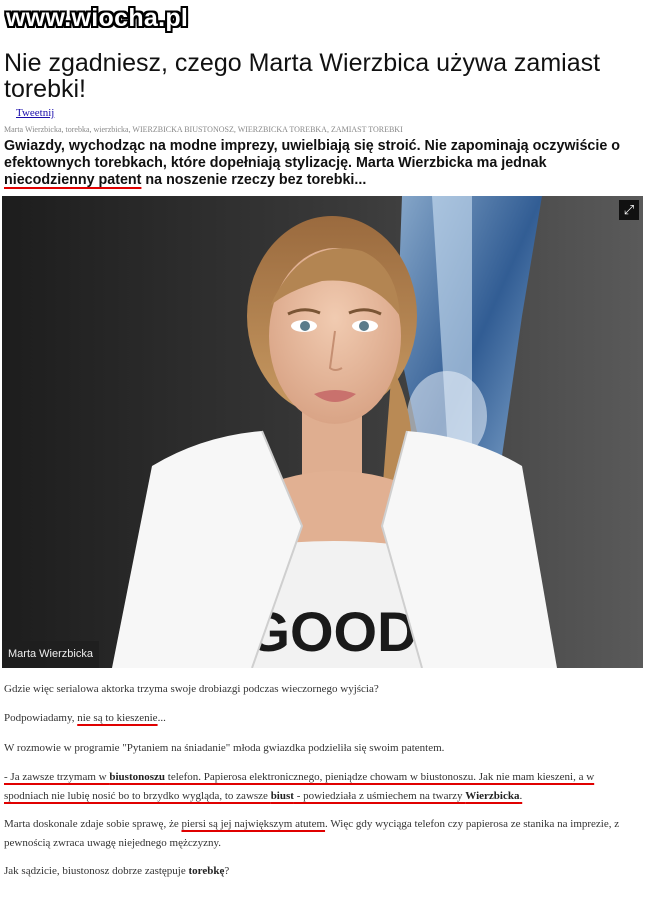  Describe the element at coordinates (50, 654) in the screenshot. I see `photo-caption: Marta Wierzbicka` at that location.